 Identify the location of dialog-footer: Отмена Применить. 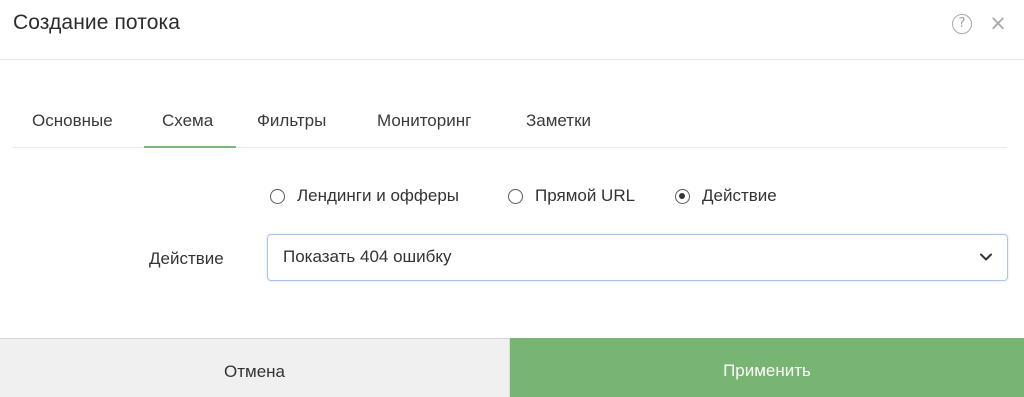
(512, 367).